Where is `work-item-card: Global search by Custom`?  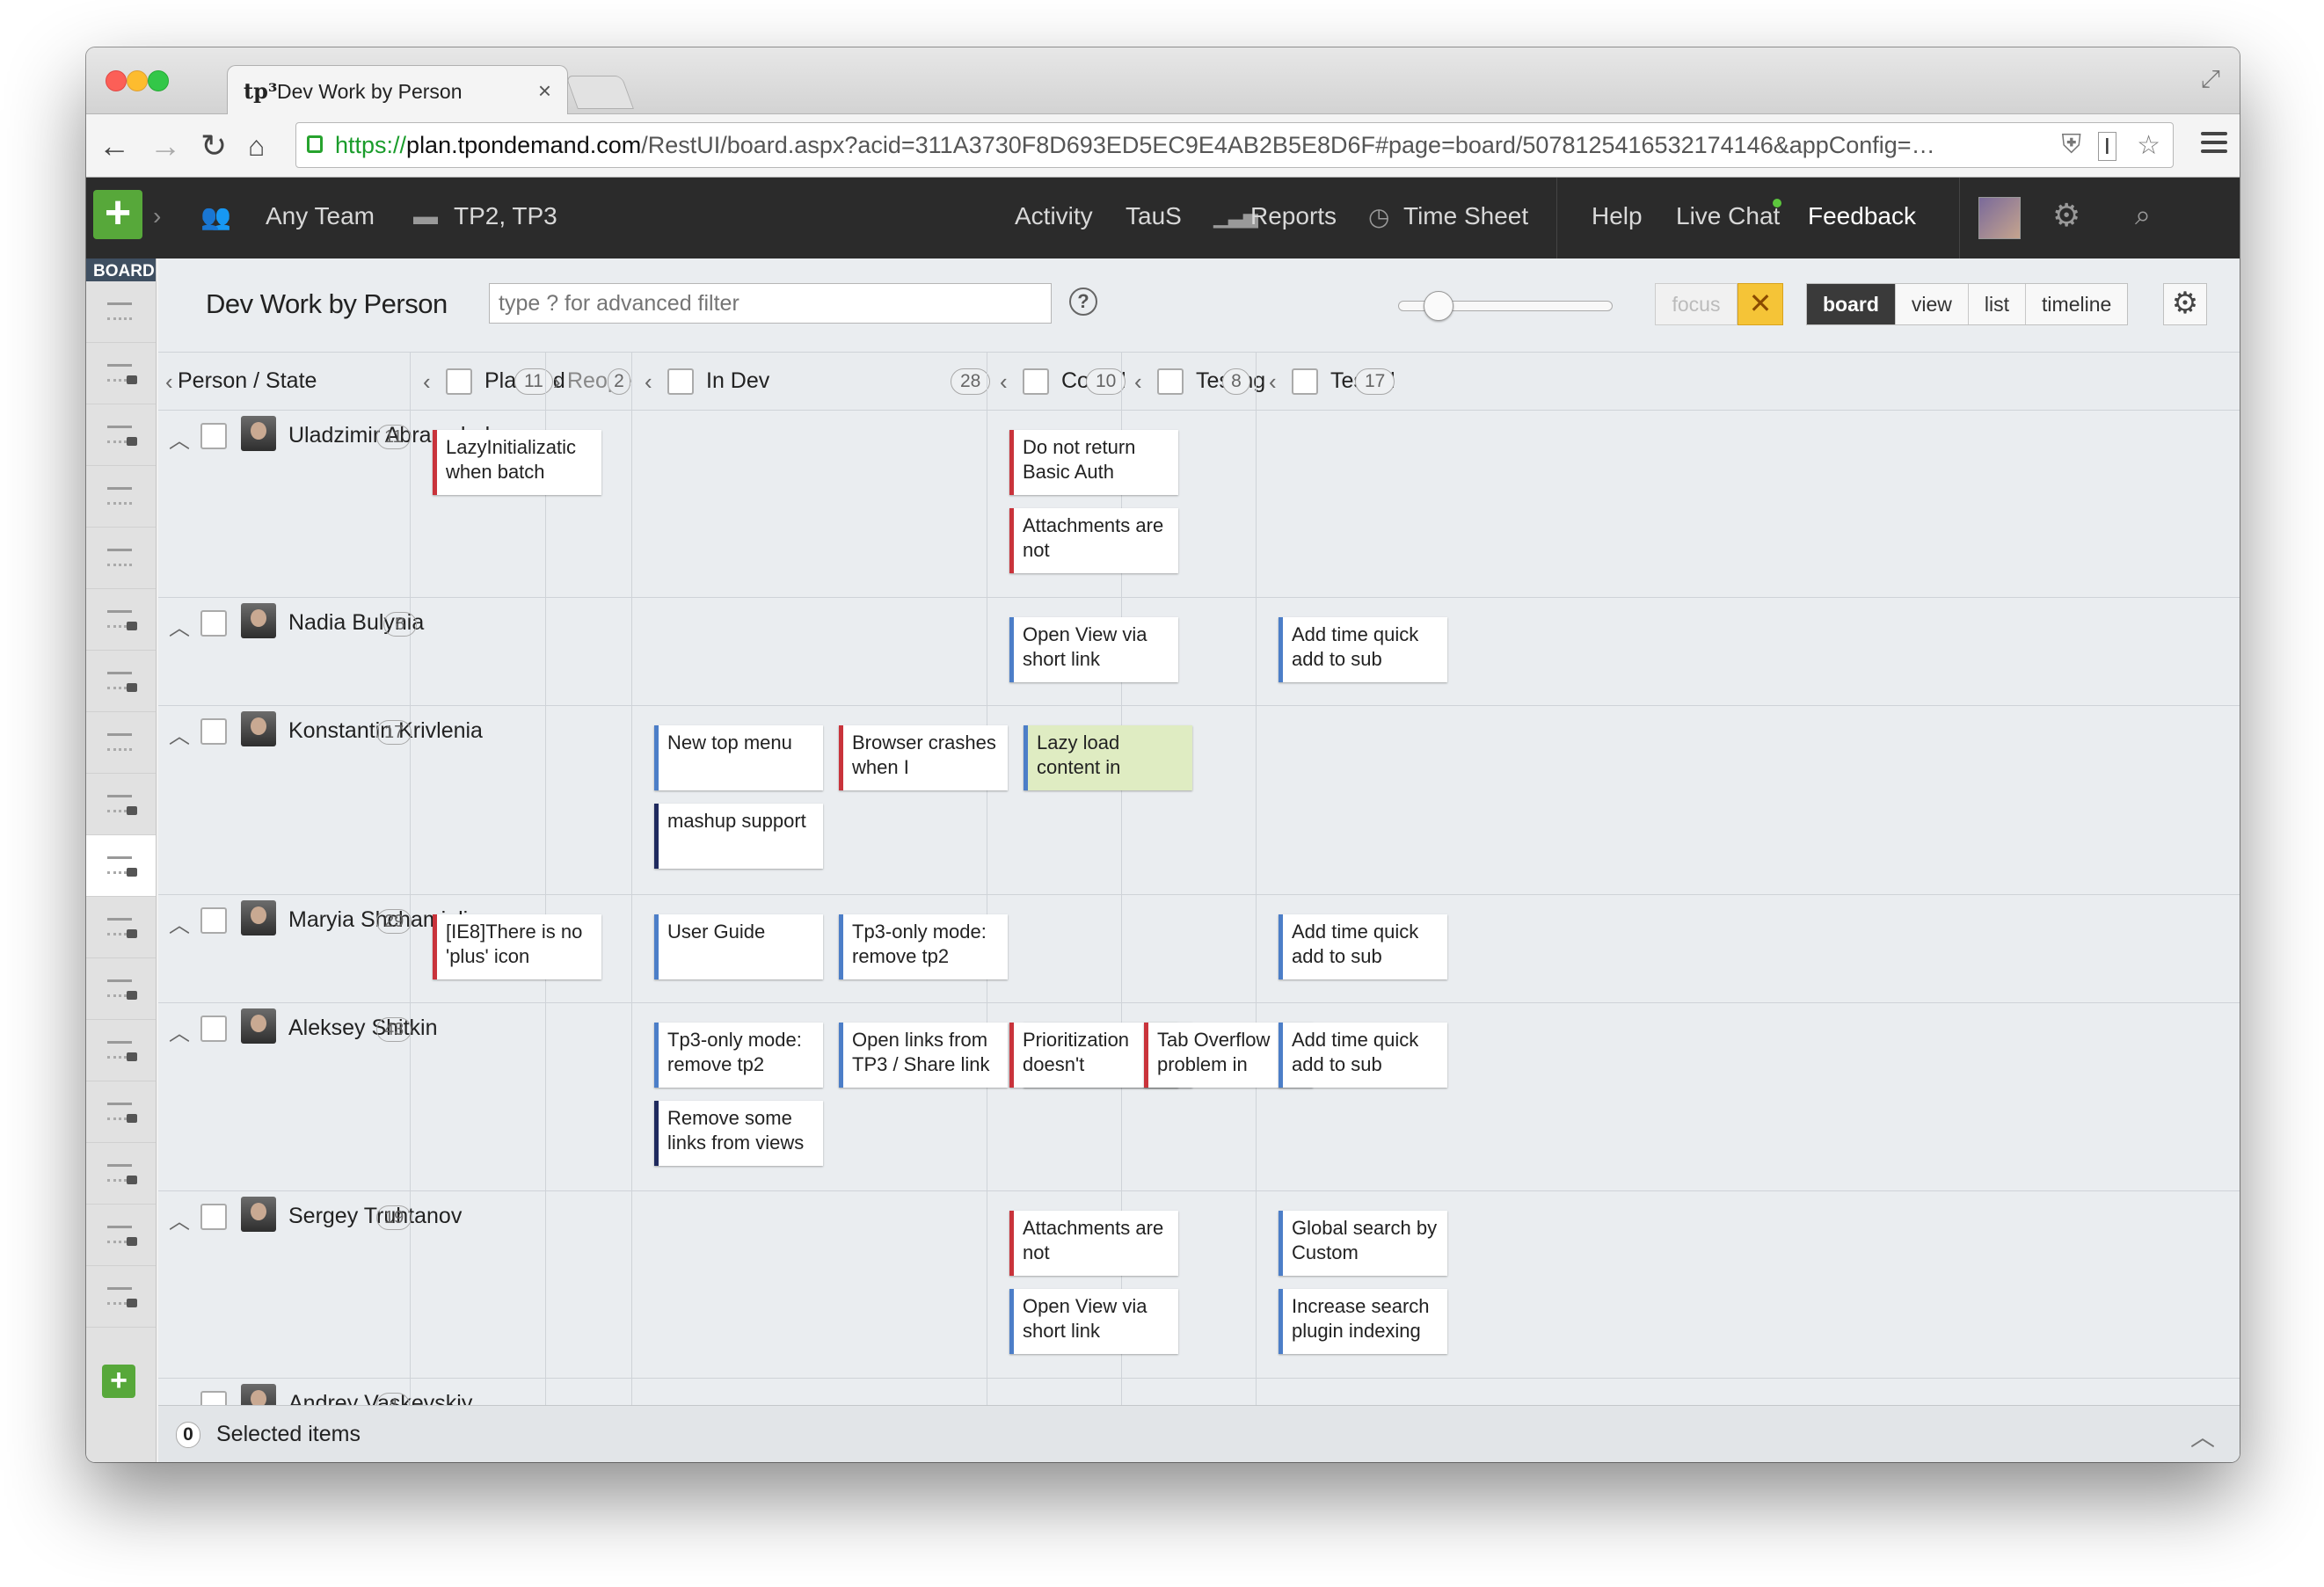 work-item-card: Global search by Custom is located at coordinates (1363, 1243).